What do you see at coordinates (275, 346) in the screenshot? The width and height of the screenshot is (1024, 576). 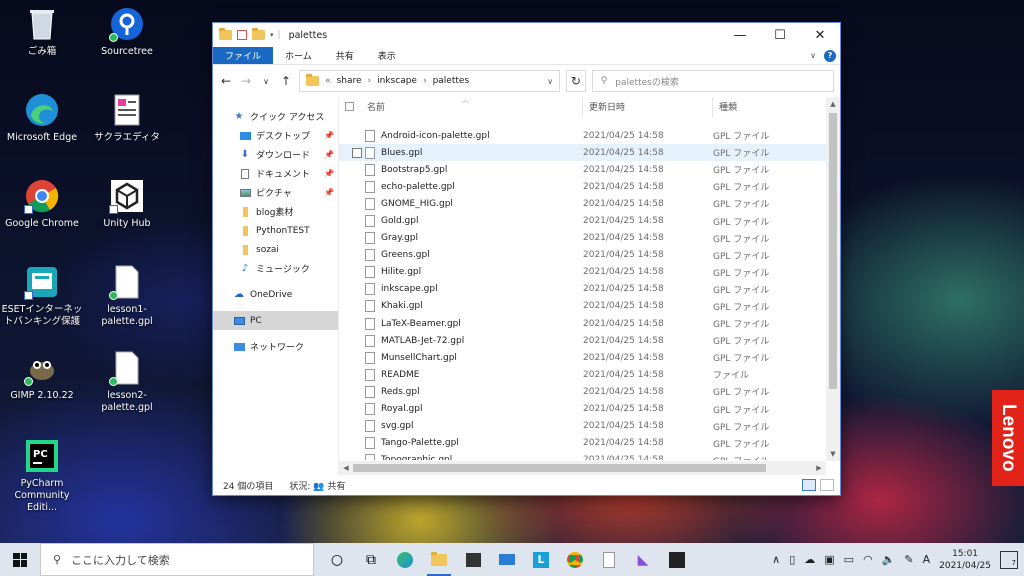 I see `nav-item-network: ネットワーク` at bounding box center [275, 346].